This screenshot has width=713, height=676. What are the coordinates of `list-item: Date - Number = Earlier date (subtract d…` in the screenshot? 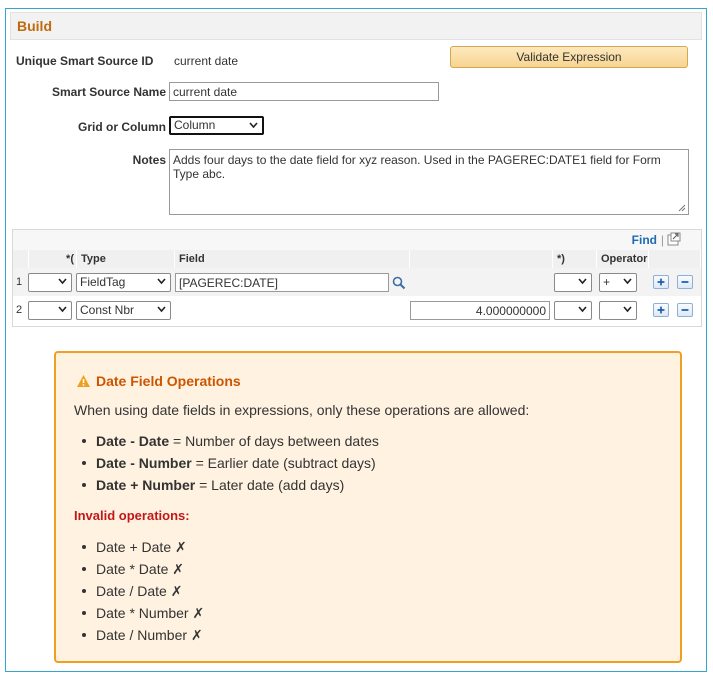 It's located at (226, 464).